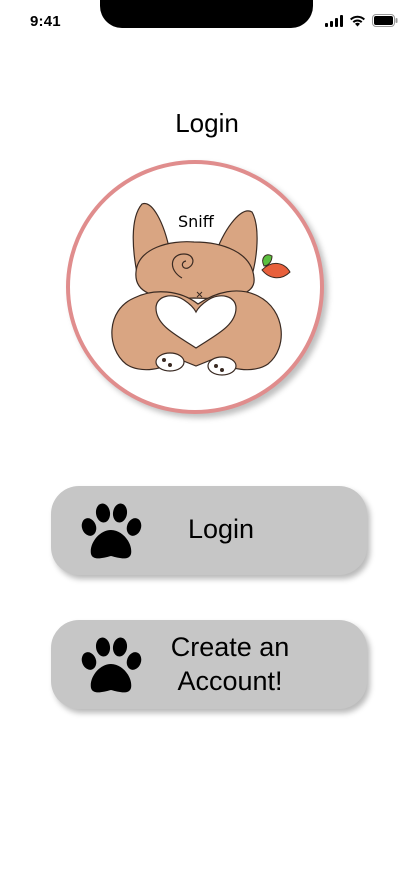 The width and height of the screenshot is (414, 896). What do you see at coordinates (230, 681) in the screenshot?
I see `create-account-label-line2: Account!` at bounding box center [230, 681].